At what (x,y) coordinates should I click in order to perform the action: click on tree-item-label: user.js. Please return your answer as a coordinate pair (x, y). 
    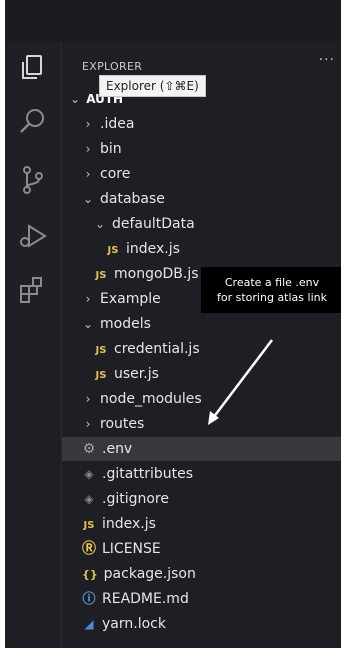
    Looking at the image, I should click on (136, 374).